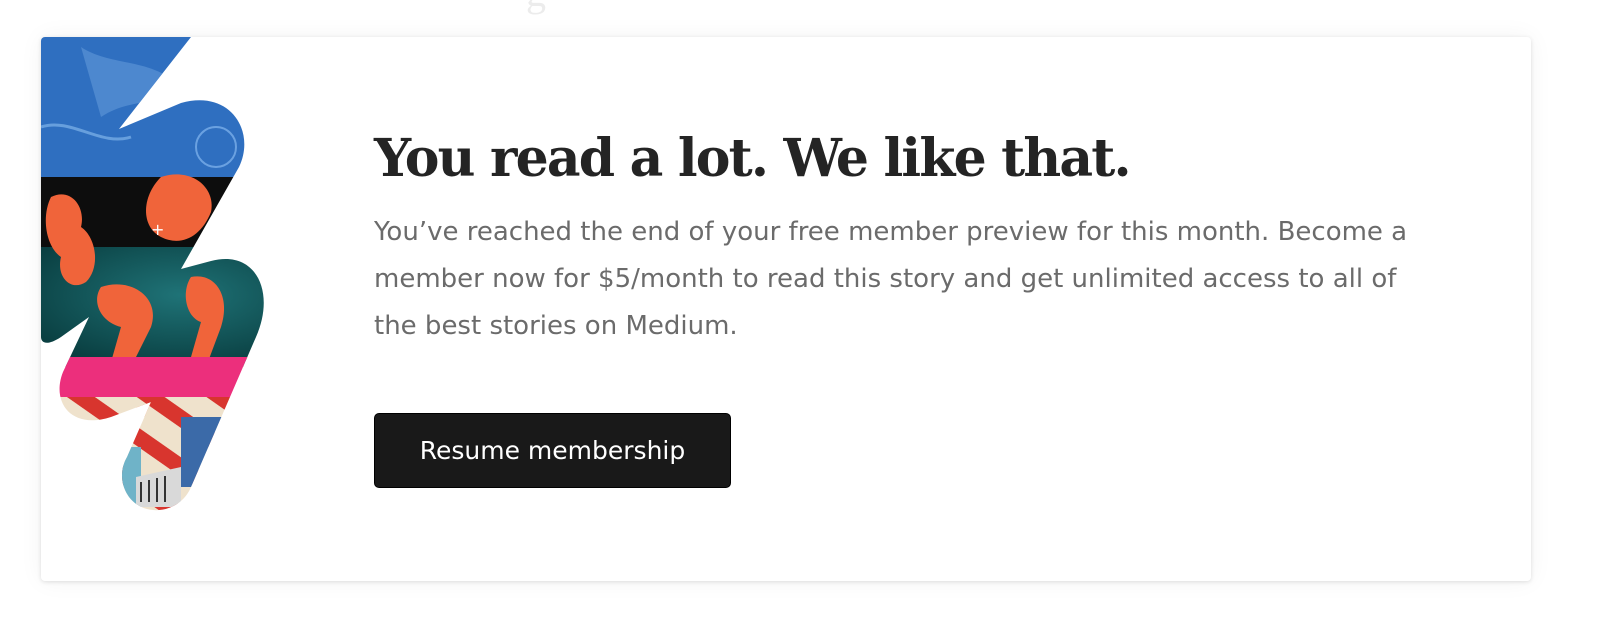  I want to click on resume-membership-button: Resume membership, so click(552, 450).